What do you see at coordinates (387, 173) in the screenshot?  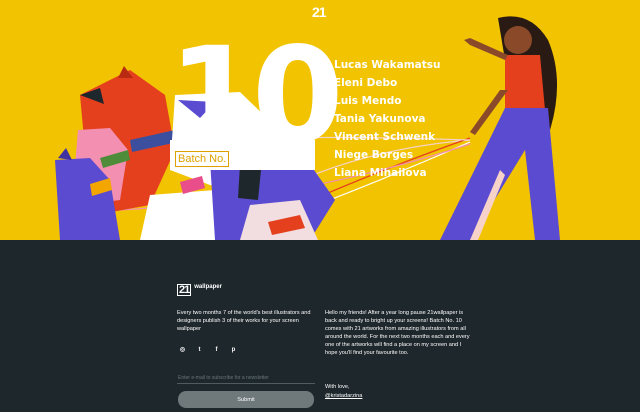 I see `artist-name: Liana Mihailova` at bounding box center [387, 173].